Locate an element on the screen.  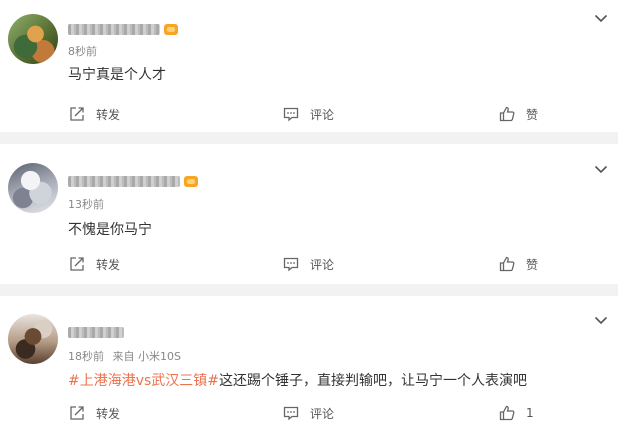
comment-text: 马宁真是个人才 is located at coordinates (117, 74).